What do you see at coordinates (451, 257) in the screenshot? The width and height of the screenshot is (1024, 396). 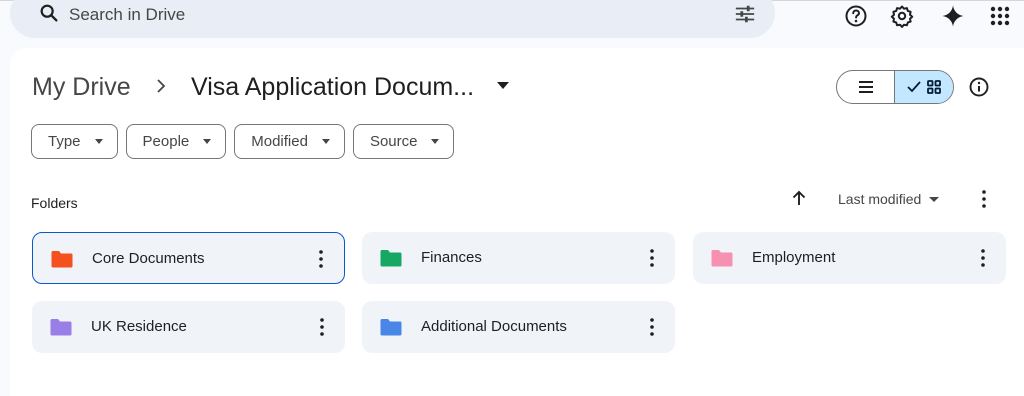 I see `folder-name: Finances` at bounding box center [451, 257].